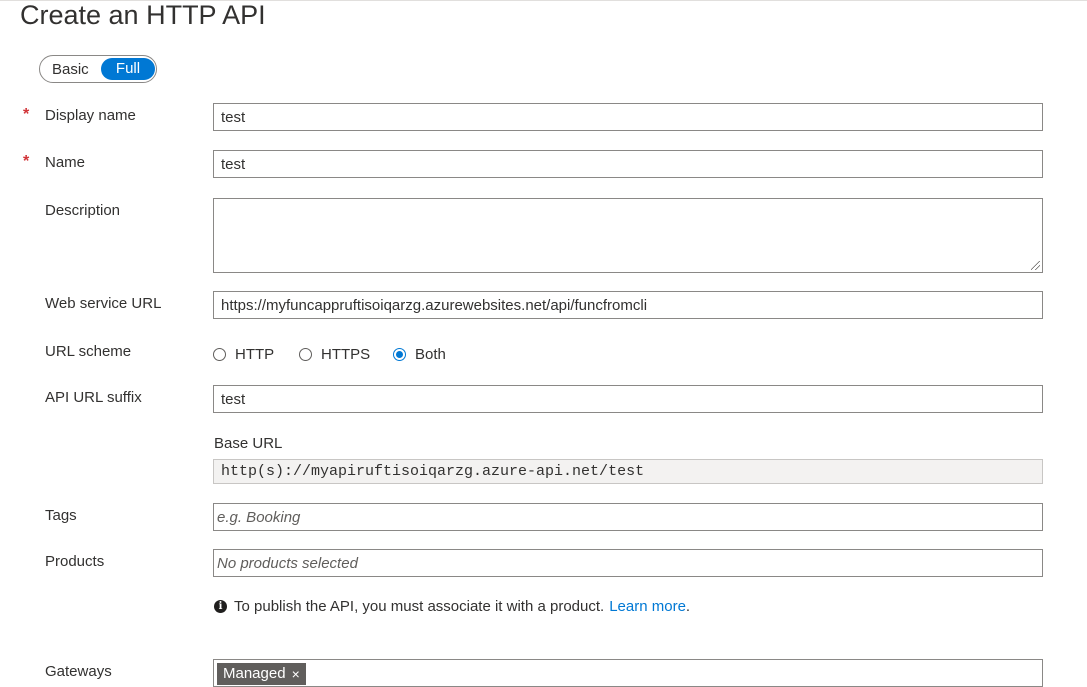 The height and width of the screenshot is (687, 1087). What do you see at coordinates (255, 354) in the screenshot?
I see `radio-http-label: HTTP` at bounding box center [255, 354].